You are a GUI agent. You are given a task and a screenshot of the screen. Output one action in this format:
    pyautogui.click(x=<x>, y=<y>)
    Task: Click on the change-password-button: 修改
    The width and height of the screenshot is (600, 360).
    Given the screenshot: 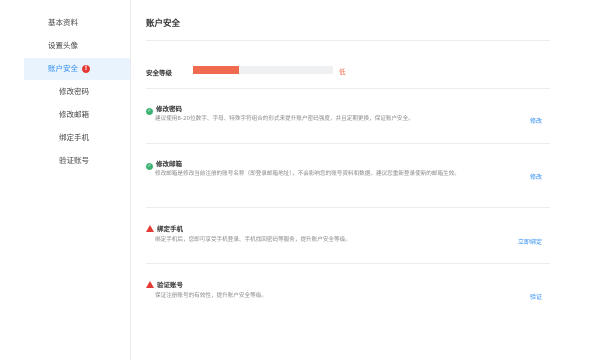 What is the action you would take?
    pyautogui.click(x=536, y=120)
    